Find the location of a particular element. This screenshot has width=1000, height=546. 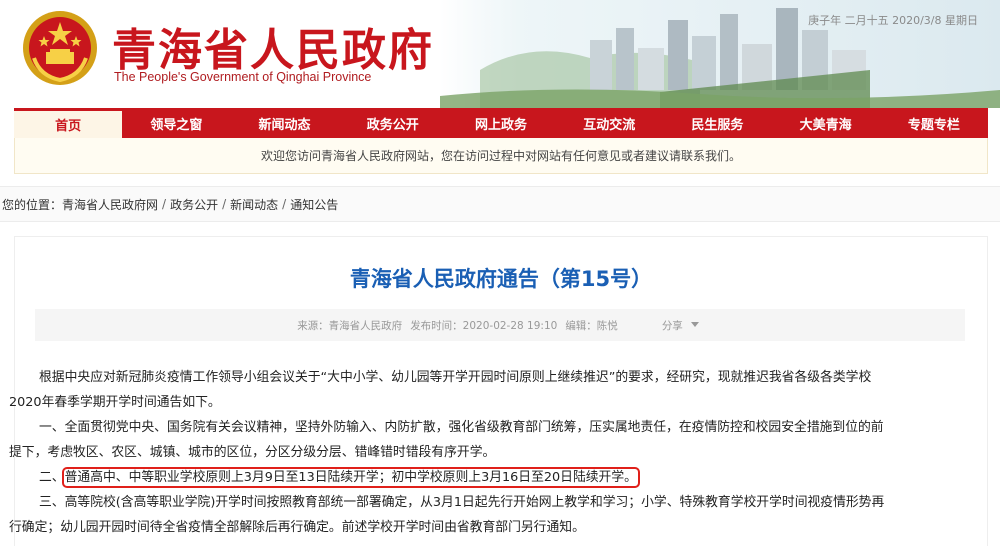

breadcrumb-link-notices: 通知公告 is located at coordinates (314, 204).